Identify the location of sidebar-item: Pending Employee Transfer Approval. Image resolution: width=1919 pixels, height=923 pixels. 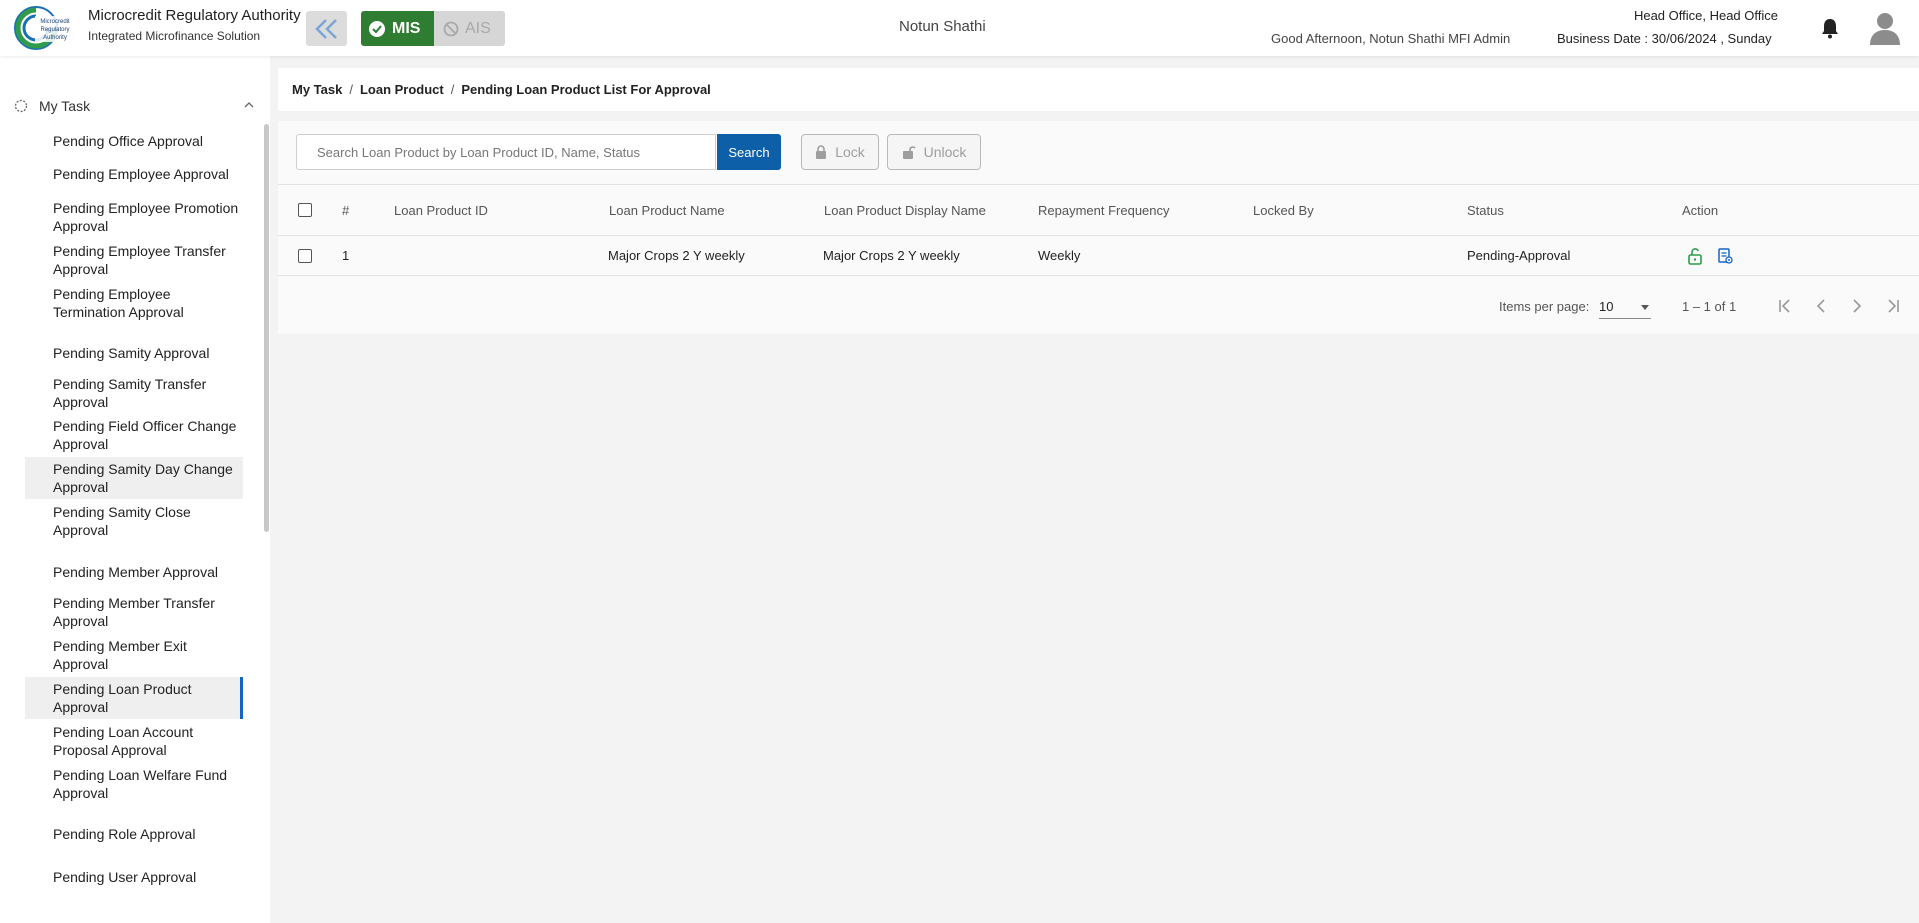
(134, 260).